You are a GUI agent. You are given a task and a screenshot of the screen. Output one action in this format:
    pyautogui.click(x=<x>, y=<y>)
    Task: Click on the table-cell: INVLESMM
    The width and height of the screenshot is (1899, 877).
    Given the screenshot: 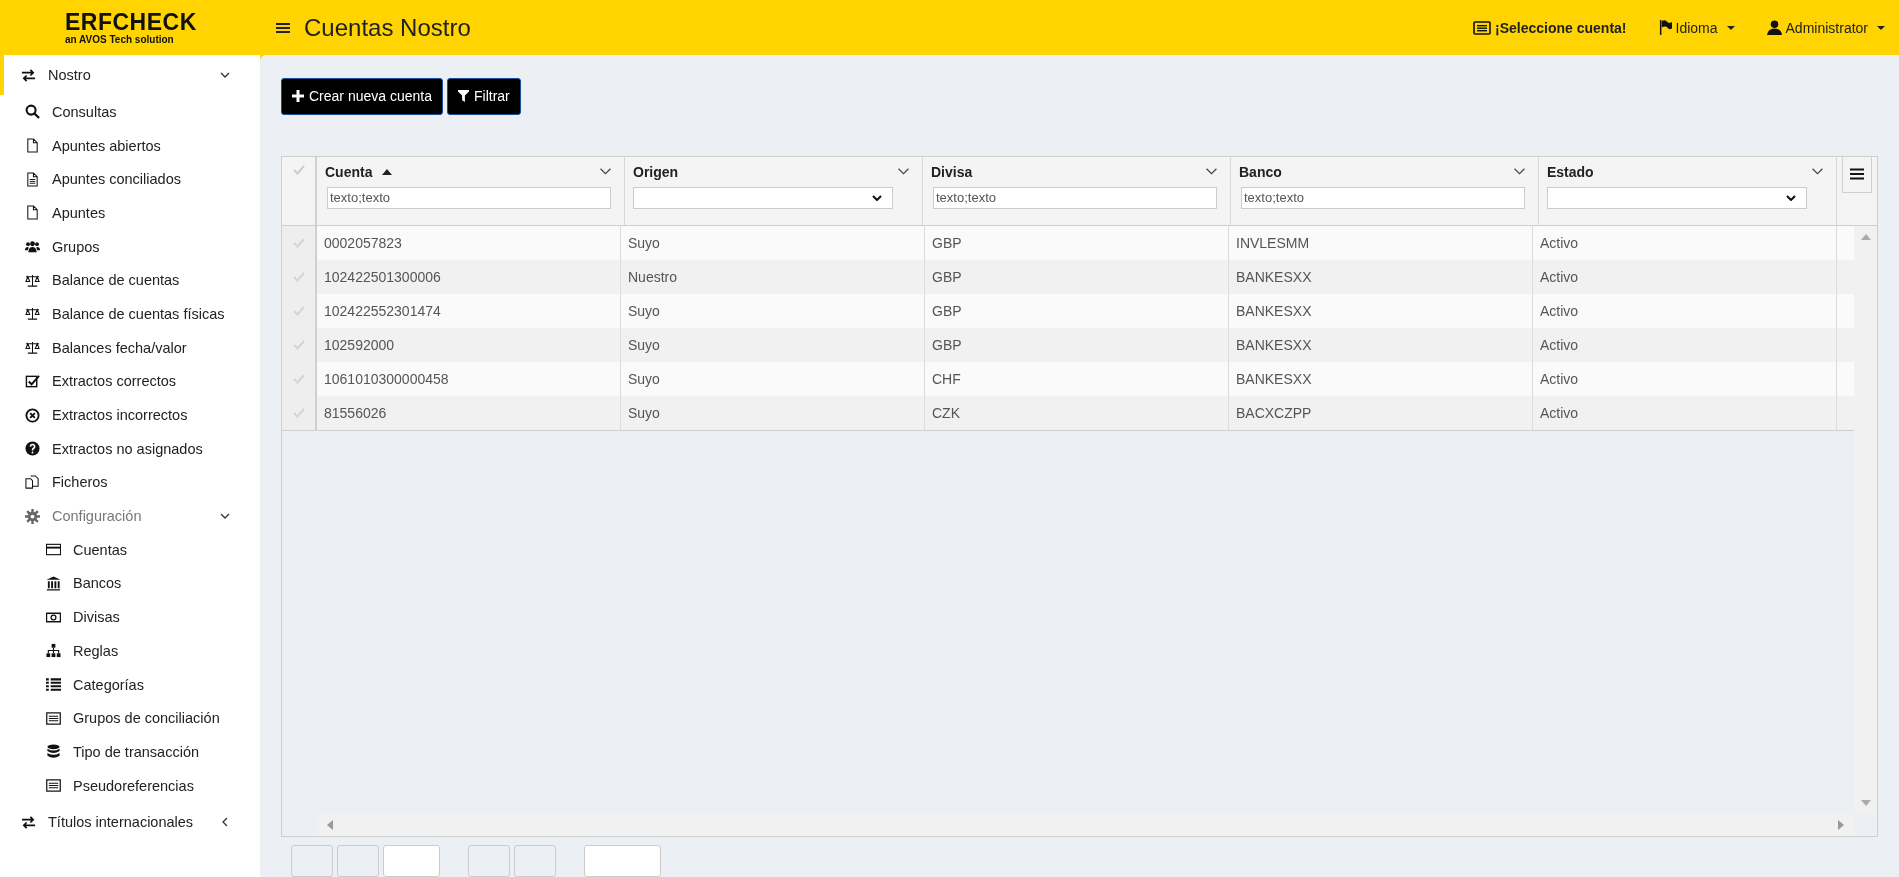 What is the action you would take?
    pyautogui.click(x=1381, y=242)
    